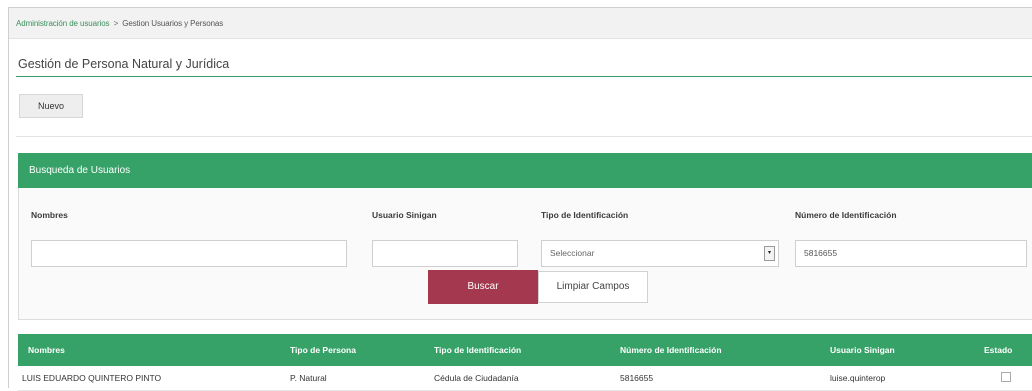 The image size is (1032, 391). I want to click on cell-usuario-sinigan: luise.quinterop, so click(858, 378).